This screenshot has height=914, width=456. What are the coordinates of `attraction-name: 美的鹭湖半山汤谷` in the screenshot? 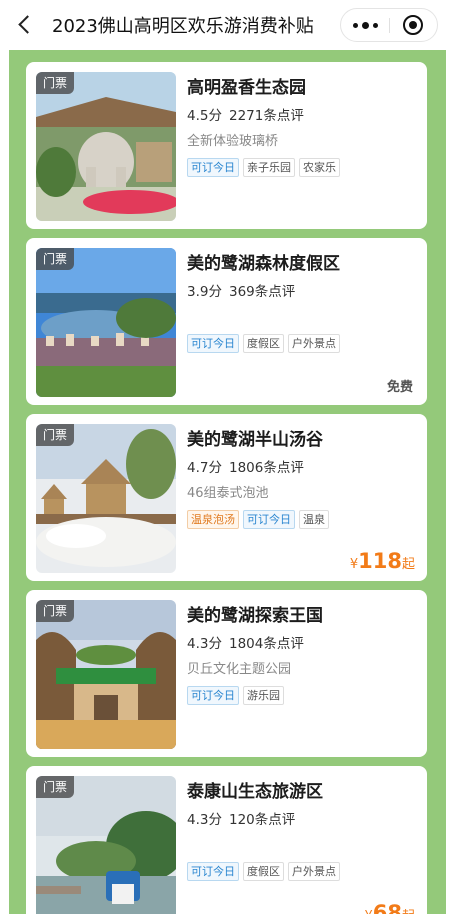 It's located at (255, 440).